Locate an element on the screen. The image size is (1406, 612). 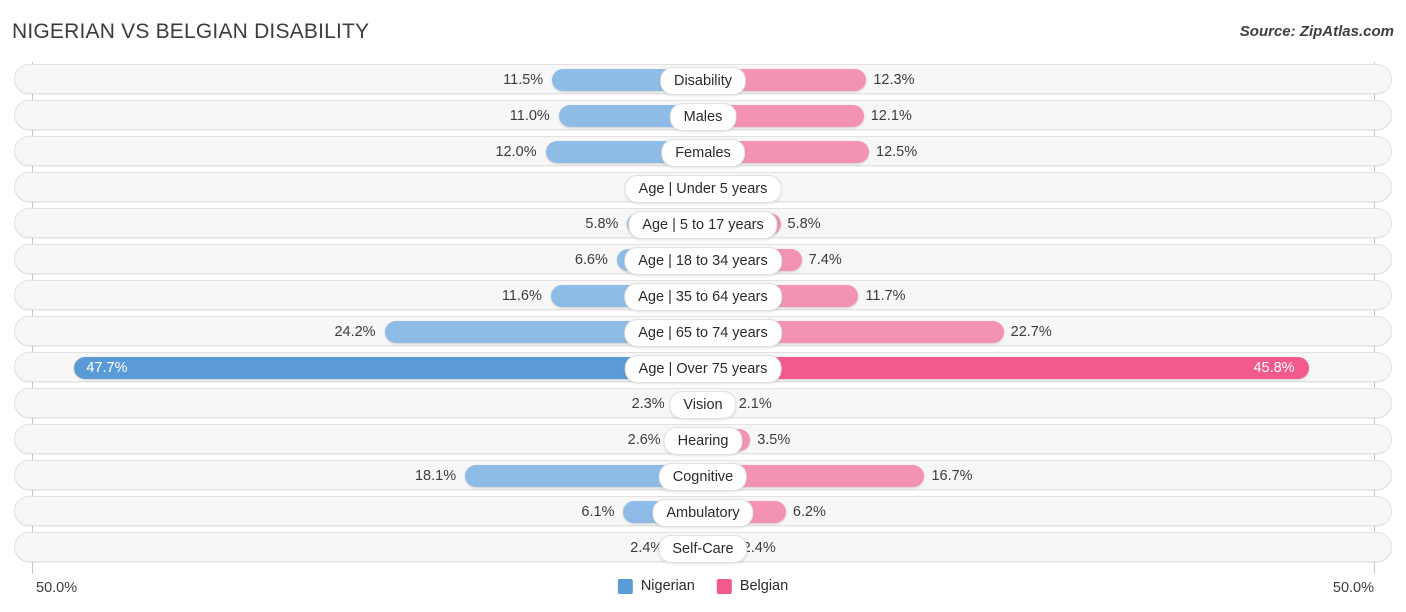
category-label: Age | 18 to 34 years is located at coordinates (703, 261).